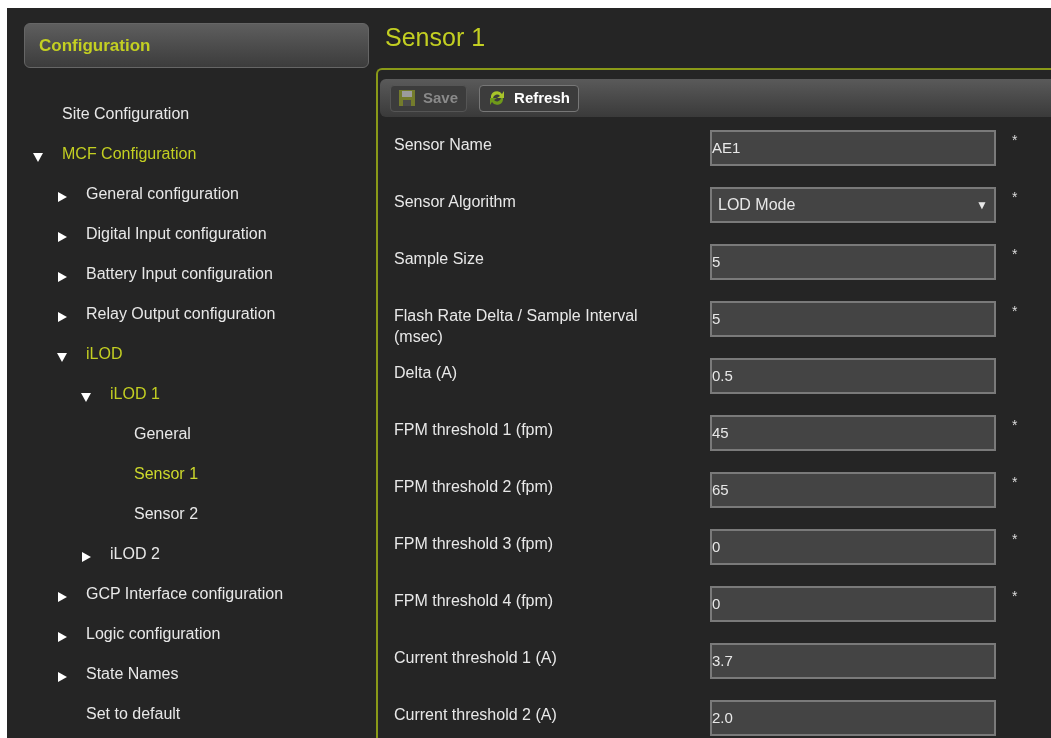 This screenshot has width=1051, height=738. I want to click on input-field: 0.5, so click(853, 376).